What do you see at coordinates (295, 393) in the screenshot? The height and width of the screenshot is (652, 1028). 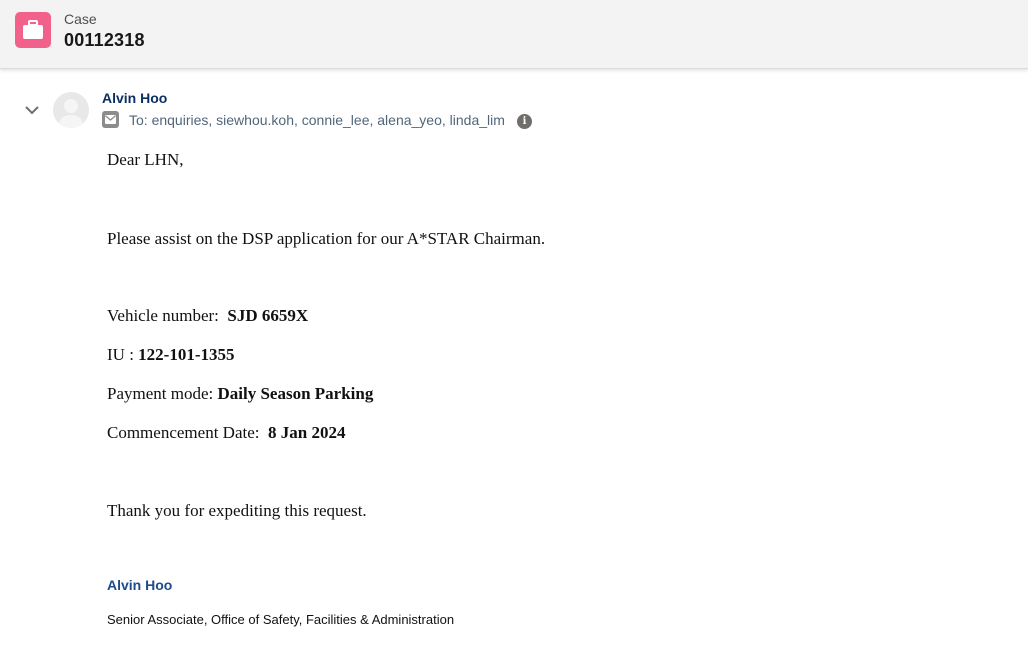 I see `payment-mode-value: Daily Season Parking` at bounding box center [295, 393].